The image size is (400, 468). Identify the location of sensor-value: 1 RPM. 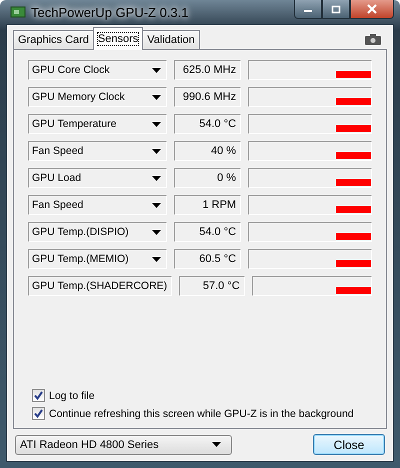
(208, 205).